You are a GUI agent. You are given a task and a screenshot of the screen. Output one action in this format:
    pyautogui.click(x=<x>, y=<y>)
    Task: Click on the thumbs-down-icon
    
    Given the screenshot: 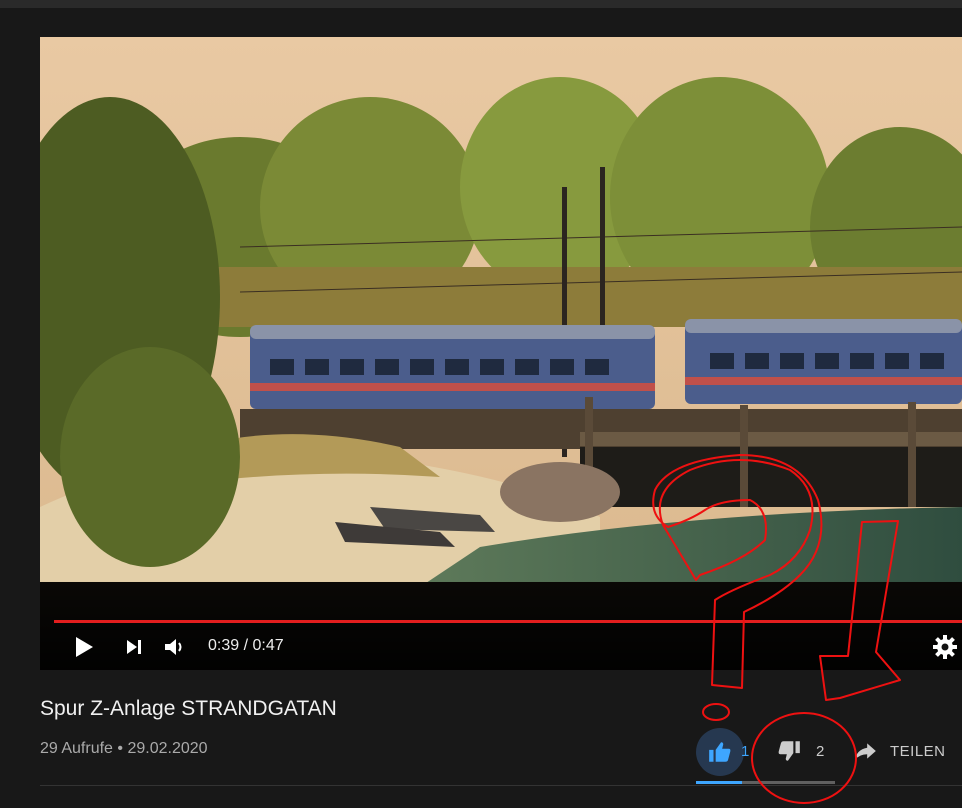 What is the action you would take?
    pyautogui.click(x=789, y=751)
    